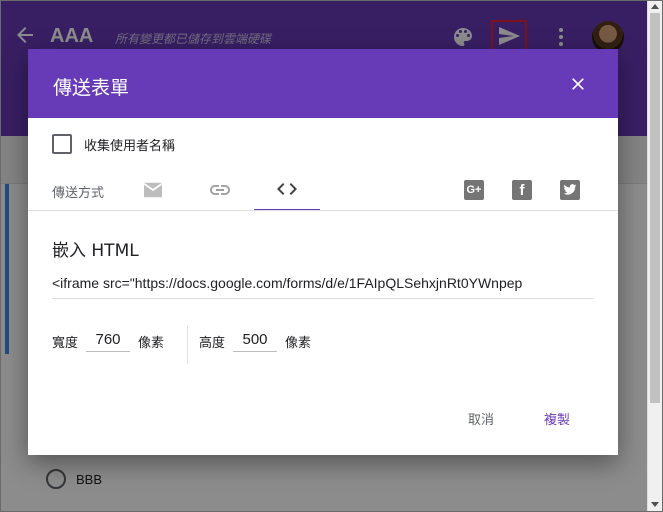 The width and height of the screenshot is (663, 512). I want to click on email-icon, so click(153, 190).